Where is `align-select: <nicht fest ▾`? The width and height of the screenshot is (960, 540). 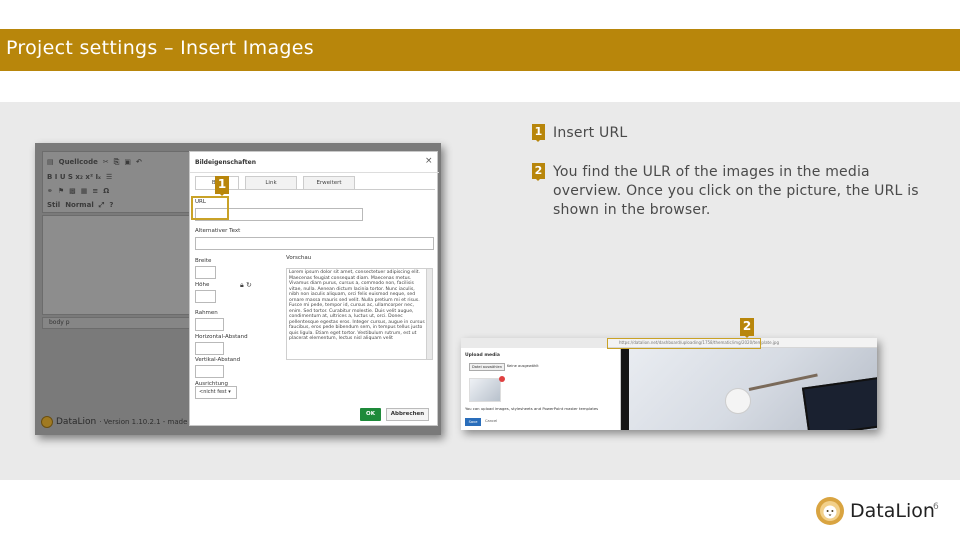
align-select: <nicht fest ▾ is located at coordinates (216, 392).